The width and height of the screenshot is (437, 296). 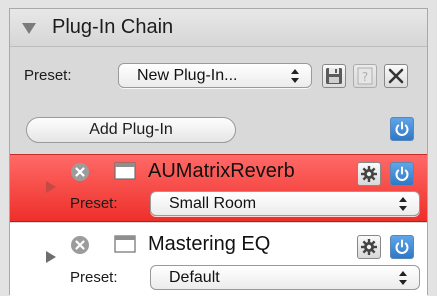 What do you see at coordinates (113, 27) in the screenshot?
I see `panel-title: Plug-In Chain` at bounding box center [113, 27].